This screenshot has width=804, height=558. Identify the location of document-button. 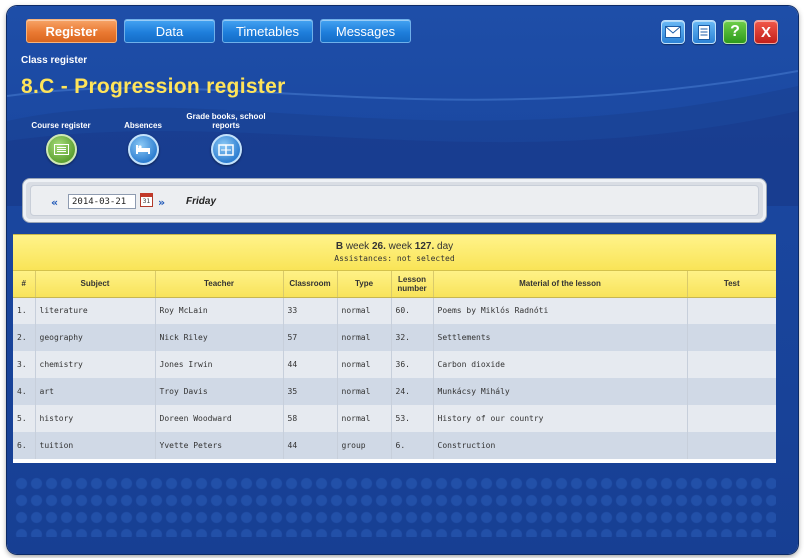
(704, 32).